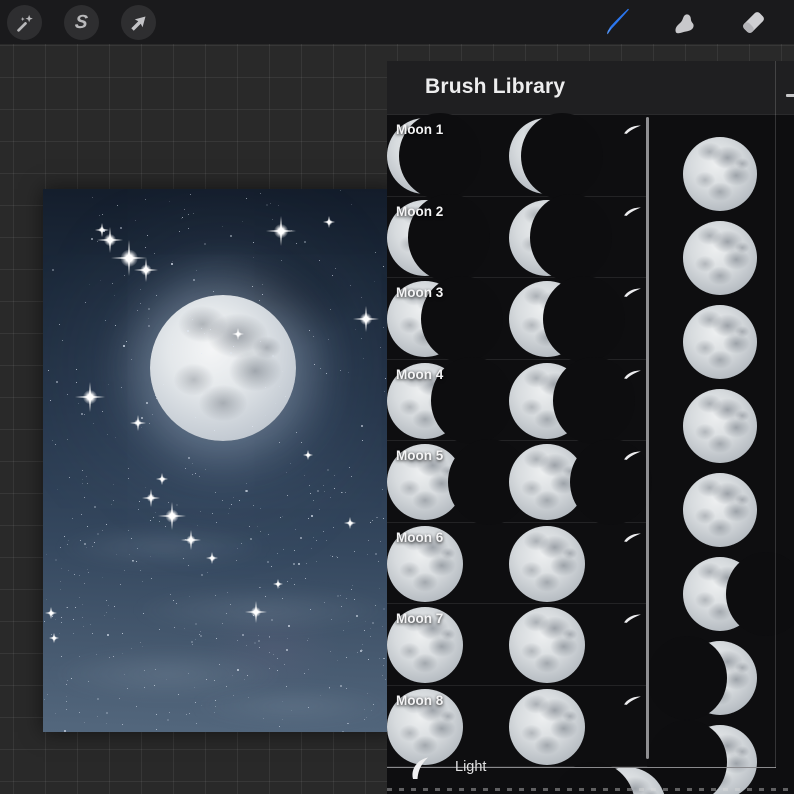 The width and height of the screenshot is (794, 794). I want to click on brush-row: Moon 7, so click(518, 645).